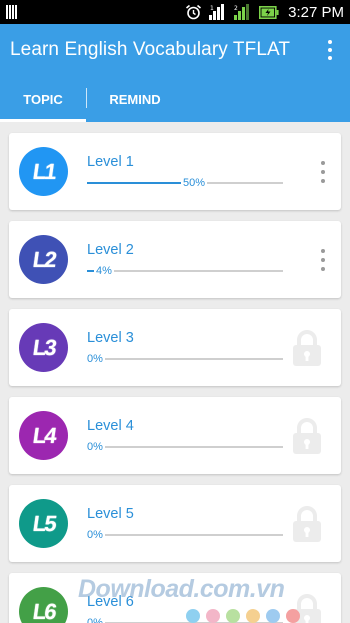 The height and width of the screenshot is (623, 350). Describe the element at coordinates (269, 12) in the screenshot. I see `battery-charging-icon` at that location.